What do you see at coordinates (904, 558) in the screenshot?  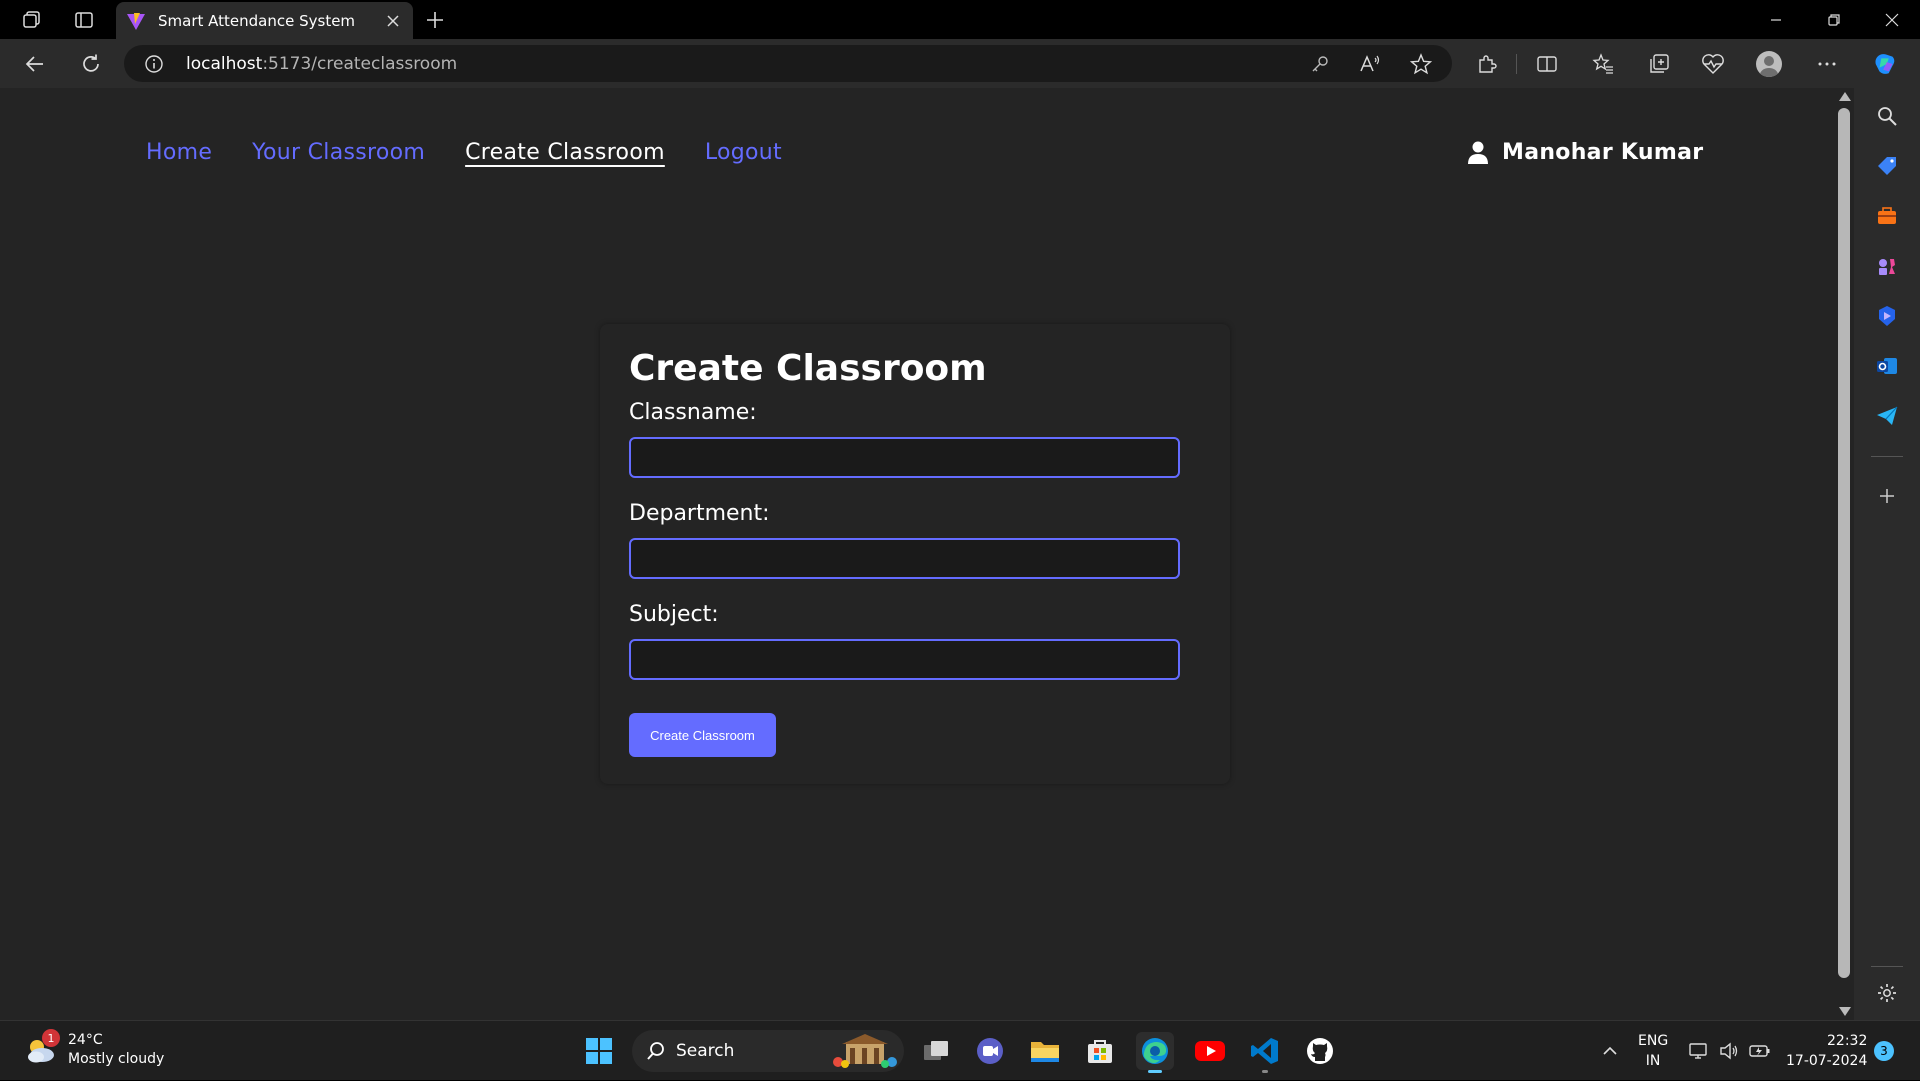 I see `department-input` at bounding box center [904, 558].